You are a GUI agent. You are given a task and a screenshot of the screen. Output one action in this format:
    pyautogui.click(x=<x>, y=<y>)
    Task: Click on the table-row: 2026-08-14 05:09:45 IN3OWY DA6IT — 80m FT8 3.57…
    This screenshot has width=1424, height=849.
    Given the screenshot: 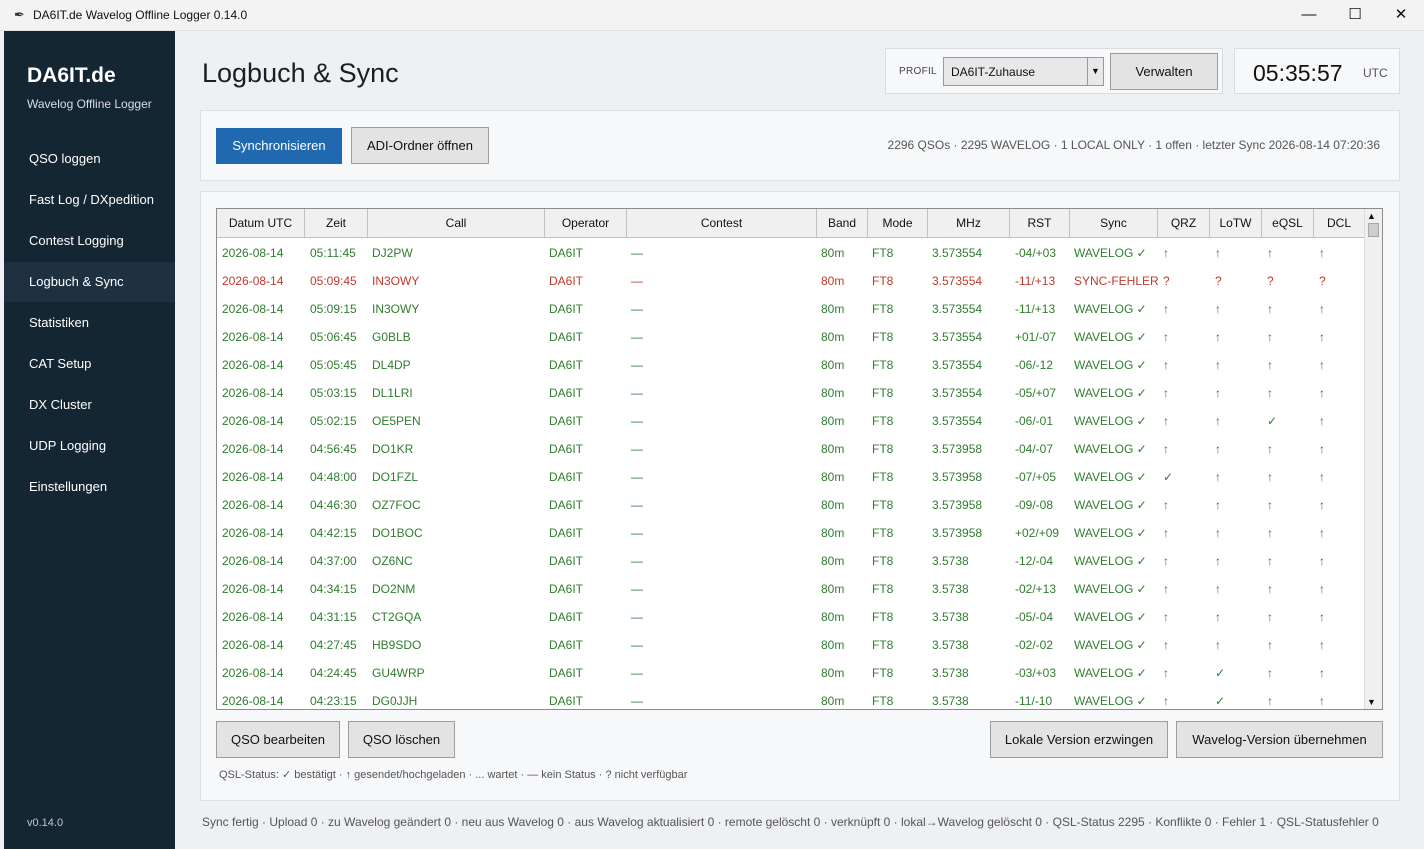 What is the action you would take?
    pyautogui.click(x=791, y=281)
    